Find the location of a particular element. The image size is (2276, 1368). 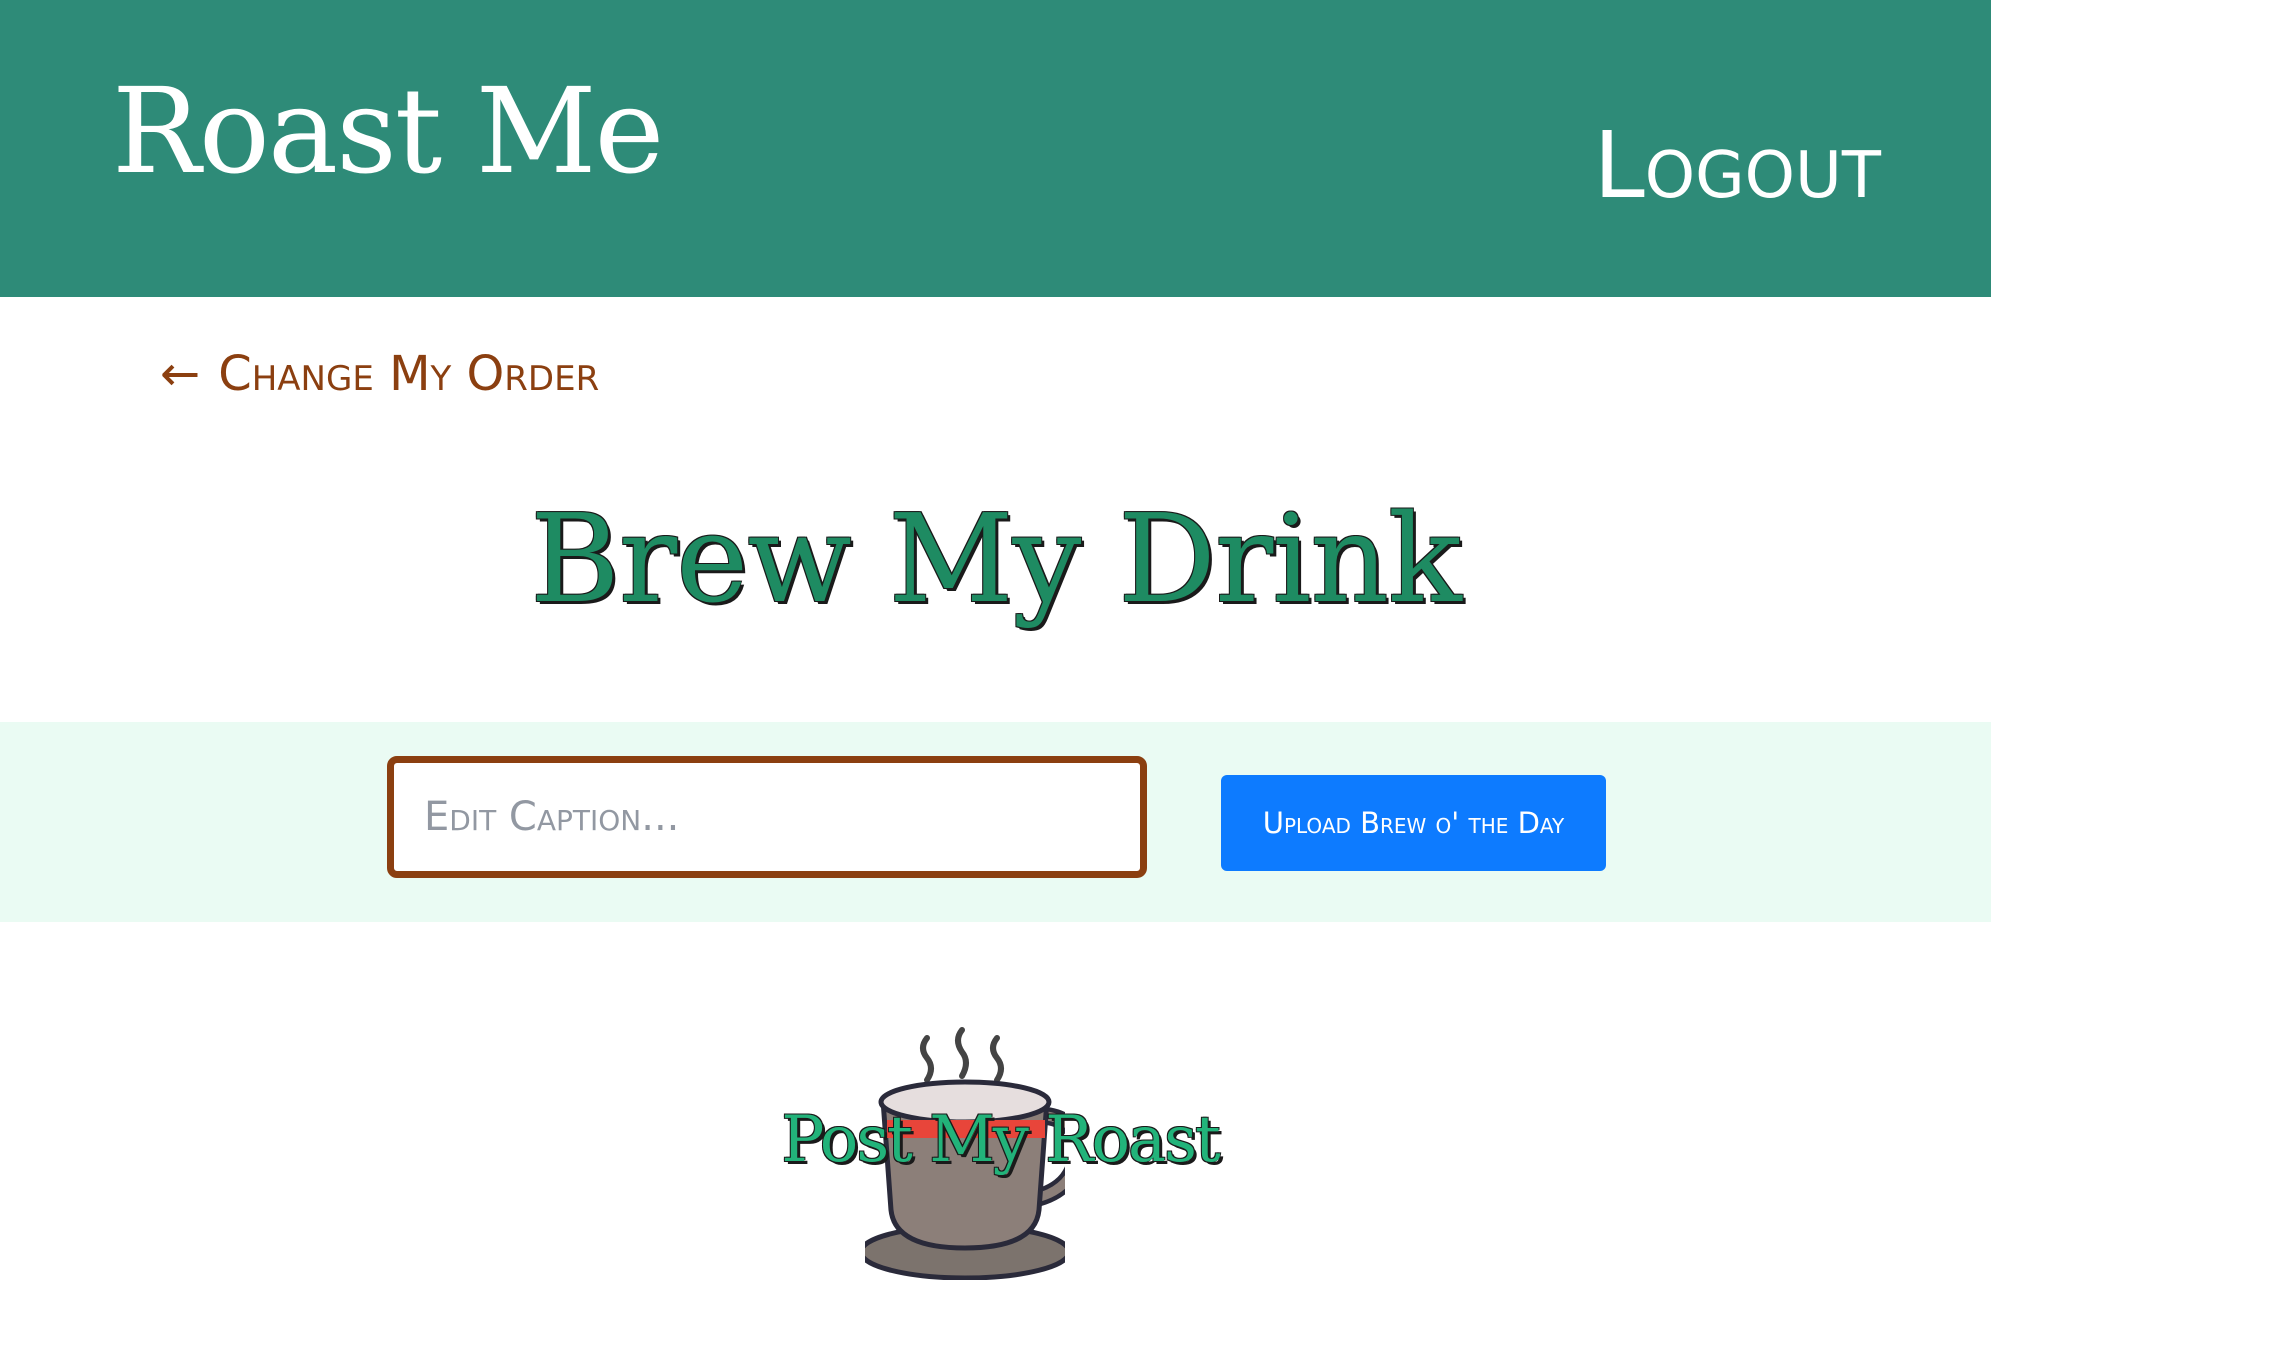

page-title: Brew My Drink is located at coordinates (996, 559).